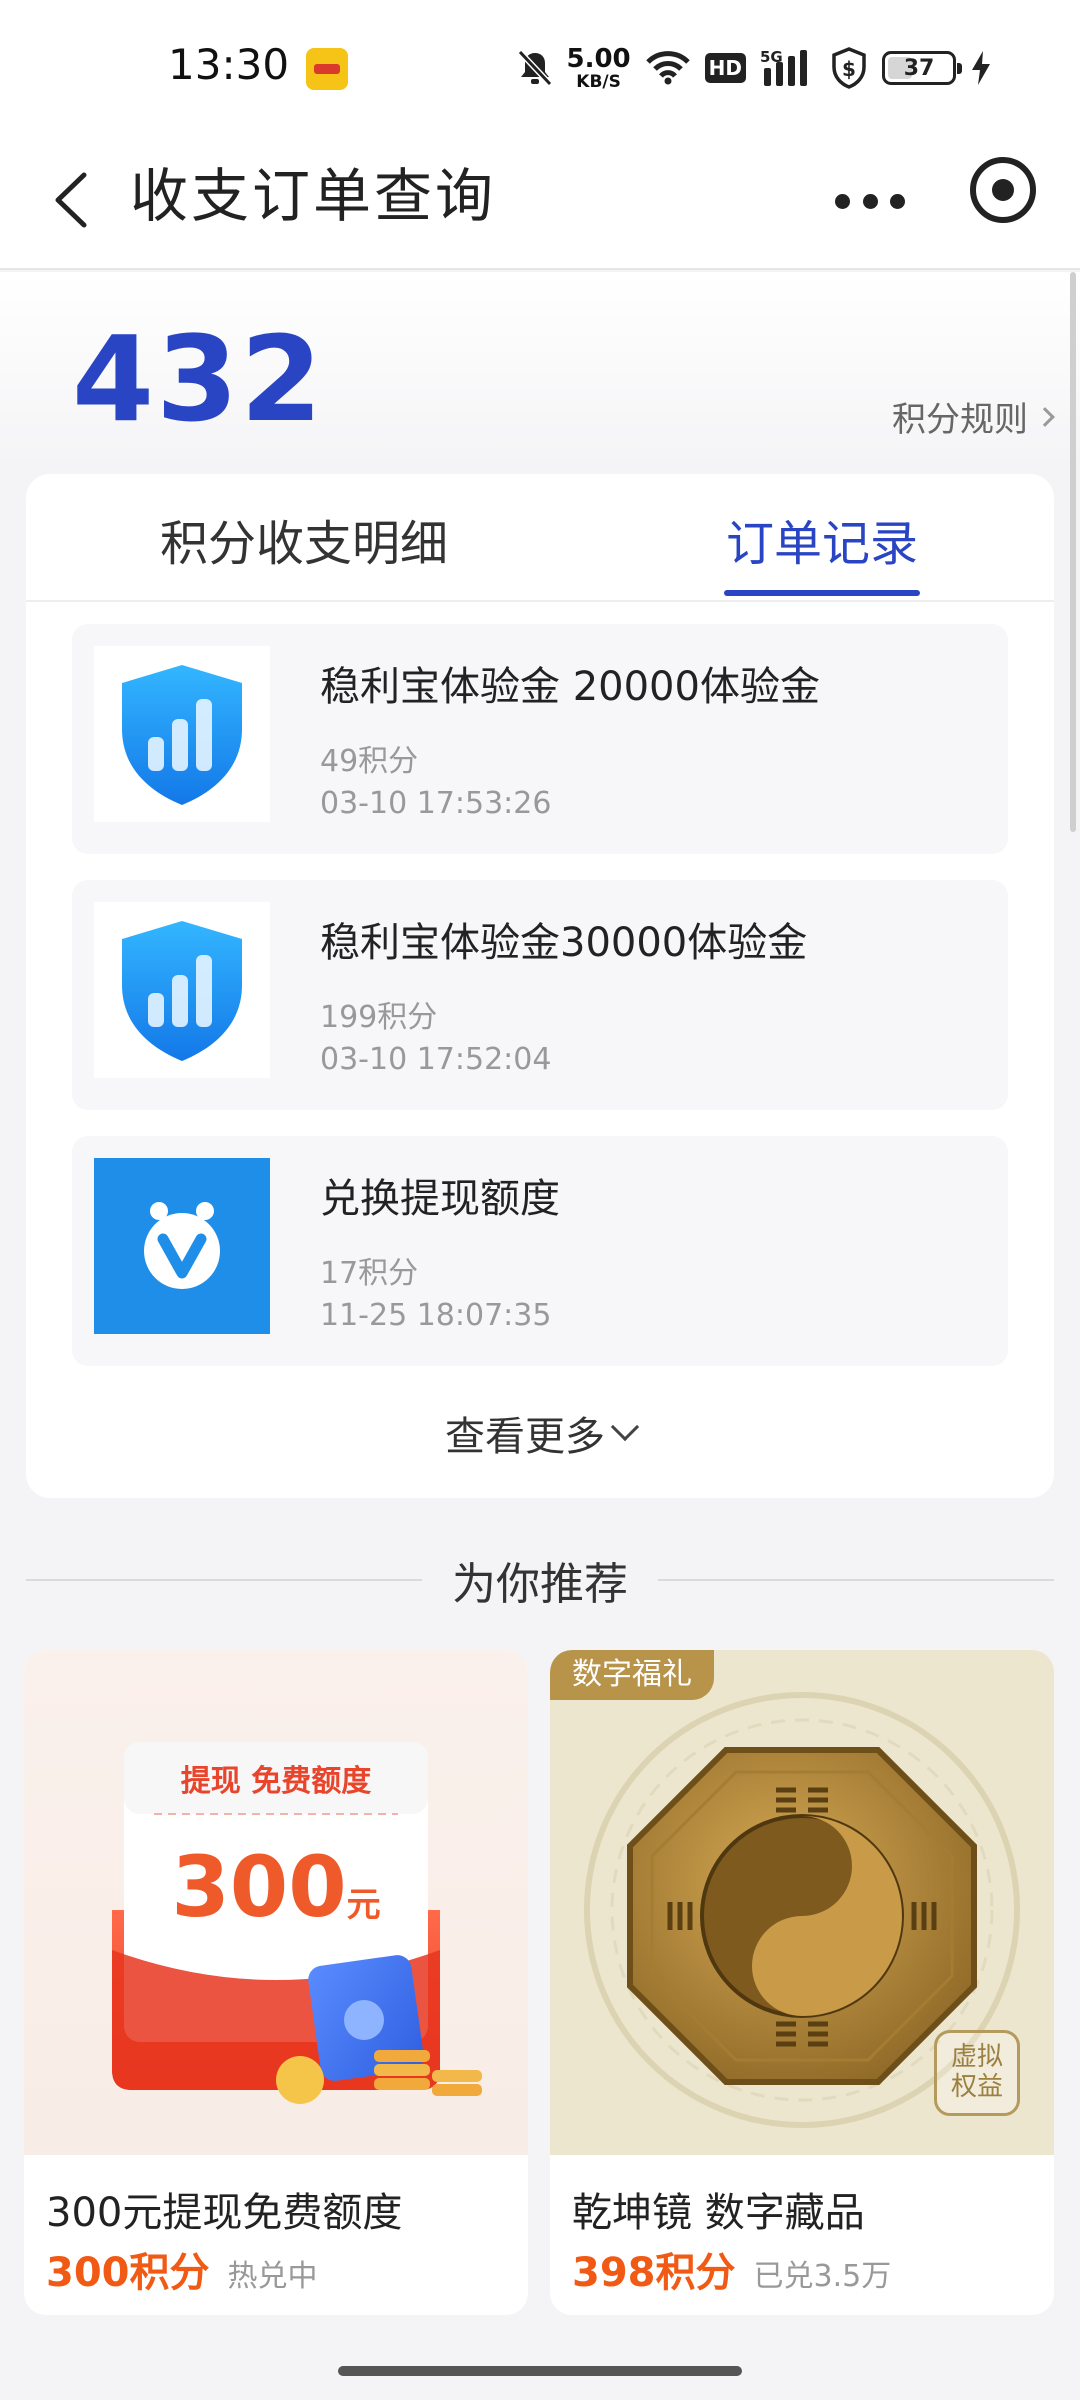 The height and width of the screenshot is (2400, 1080). What do you see at coordinates (870, 201) in the screenshot?
I see `more-icon` at bounding box center [870, 201].